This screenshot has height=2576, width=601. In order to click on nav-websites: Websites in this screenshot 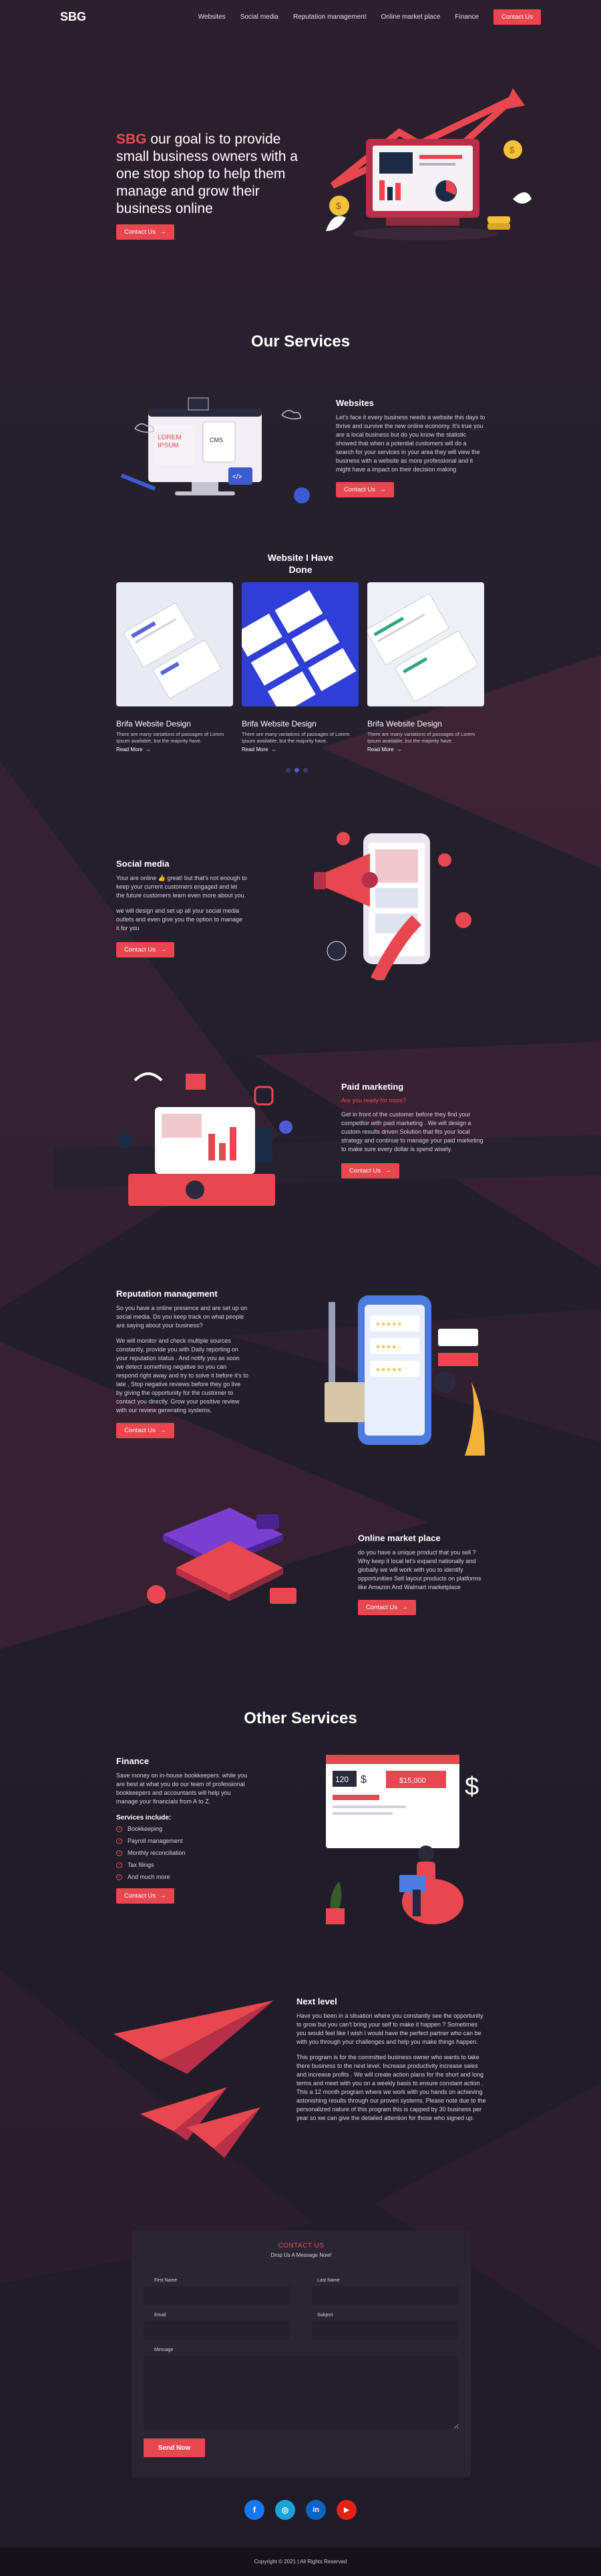, I will do `click(212, 17)`.